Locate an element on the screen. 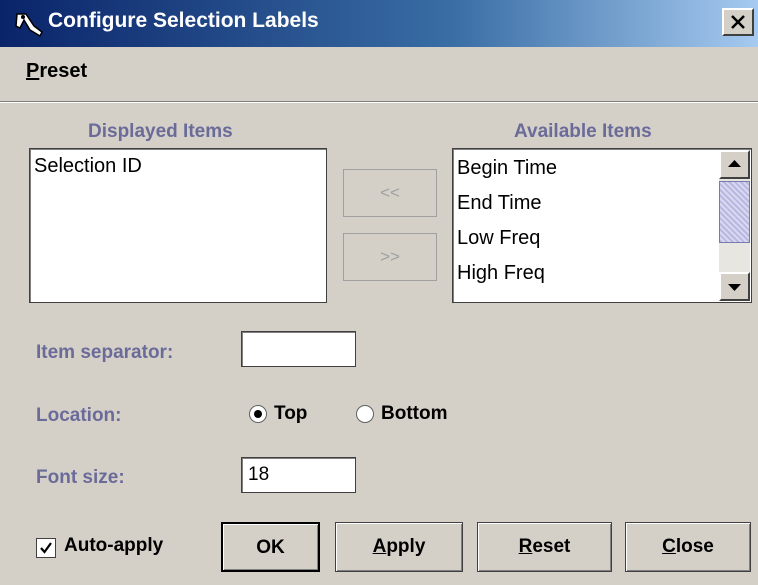  list-item: End Time is located at coordinates (499, 203).